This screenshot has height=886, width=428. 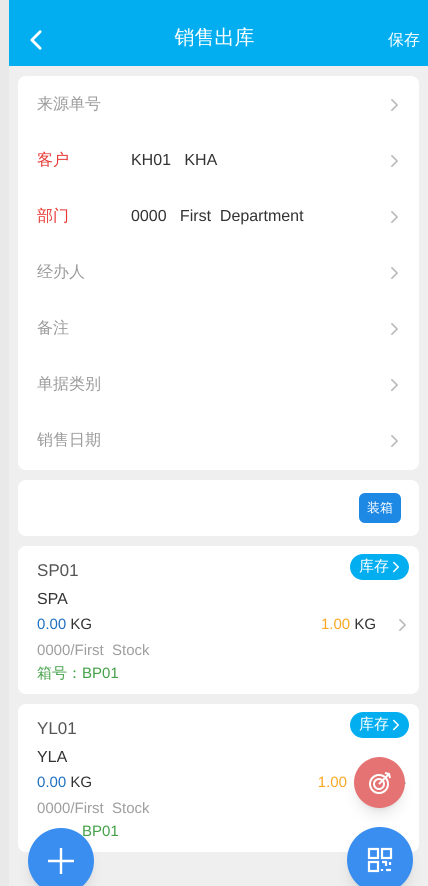 What do you see at coordinates (348, 625) in the screenshot?
I see `planned-quantity-text: 1.00 KG` at bounding box center [348, 625].